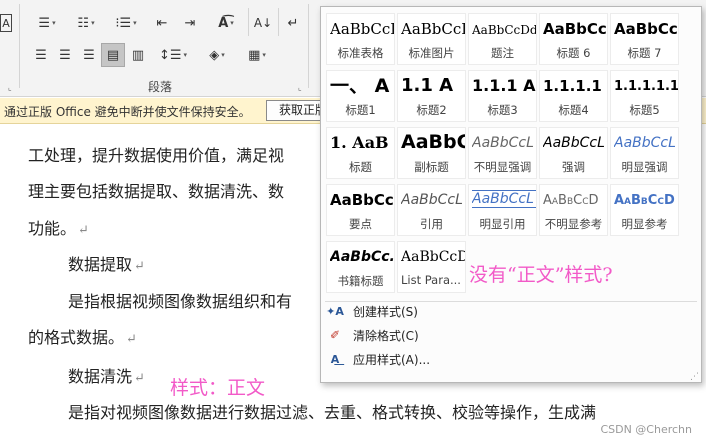 The height and width of the screenshot is (444, 706). What do you see at coordinates (360, 96) in the screenshot?
I see `style-tile: 一、 A 标题1` at bounding box center [360, 96].